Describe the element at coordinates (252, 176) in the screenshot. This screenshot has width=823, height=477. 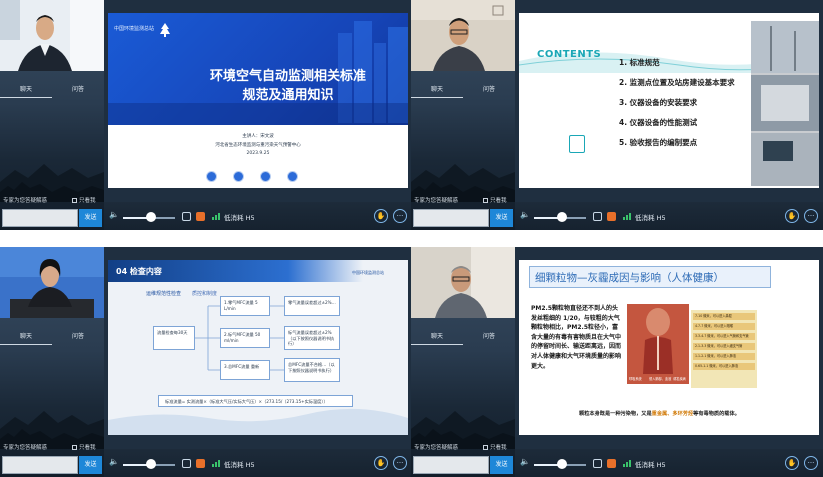
I see `icon-row` at that location.